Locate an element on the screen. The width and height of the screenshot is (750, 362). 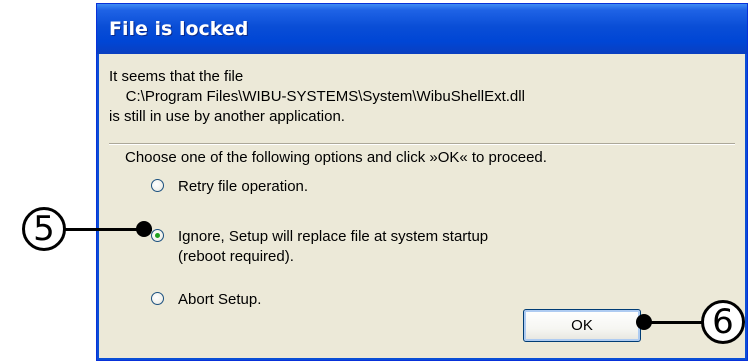
option-abort: Abort Setup. is located at coordinates (206, 300).